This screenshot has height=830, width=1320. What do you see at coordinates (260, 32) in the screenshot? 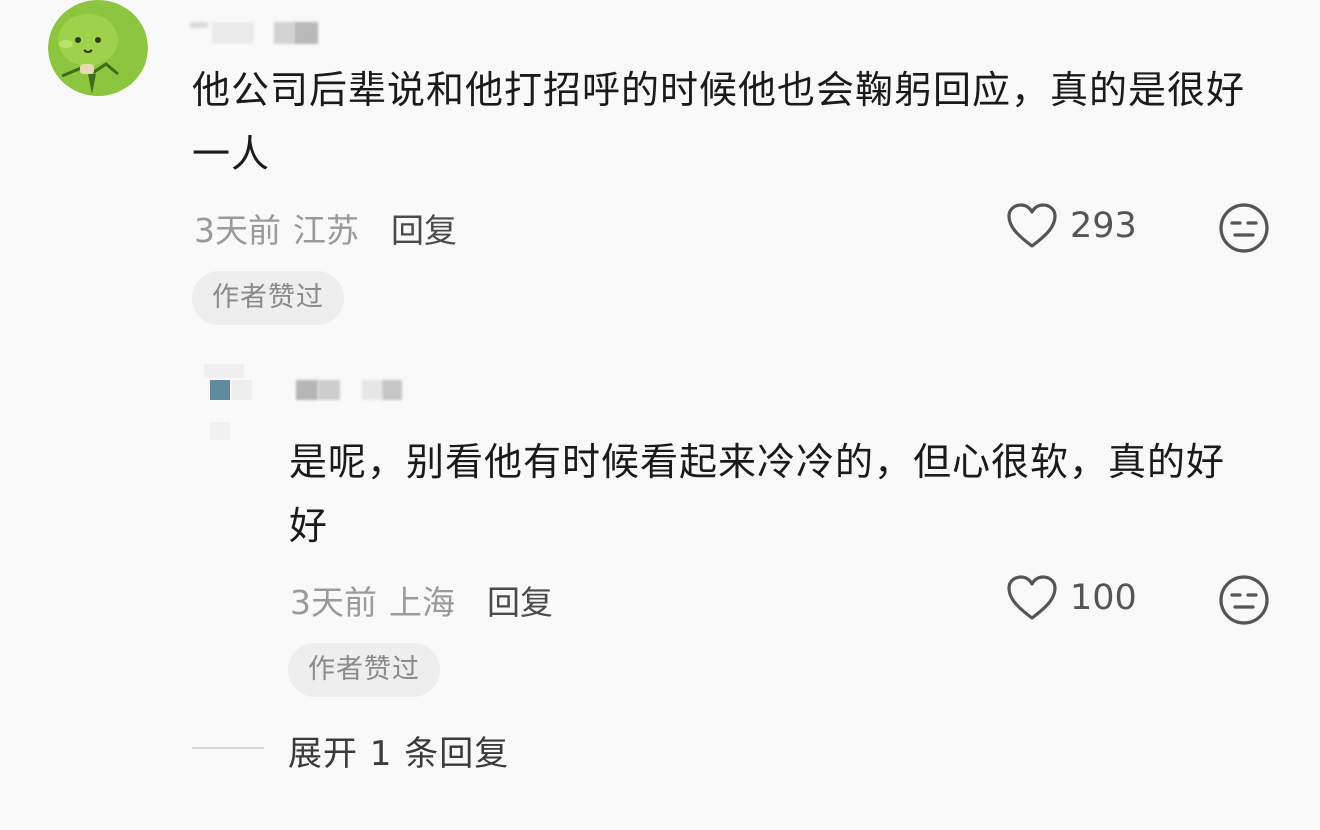
I see `username-blurred` at bounding box center [260, 32].